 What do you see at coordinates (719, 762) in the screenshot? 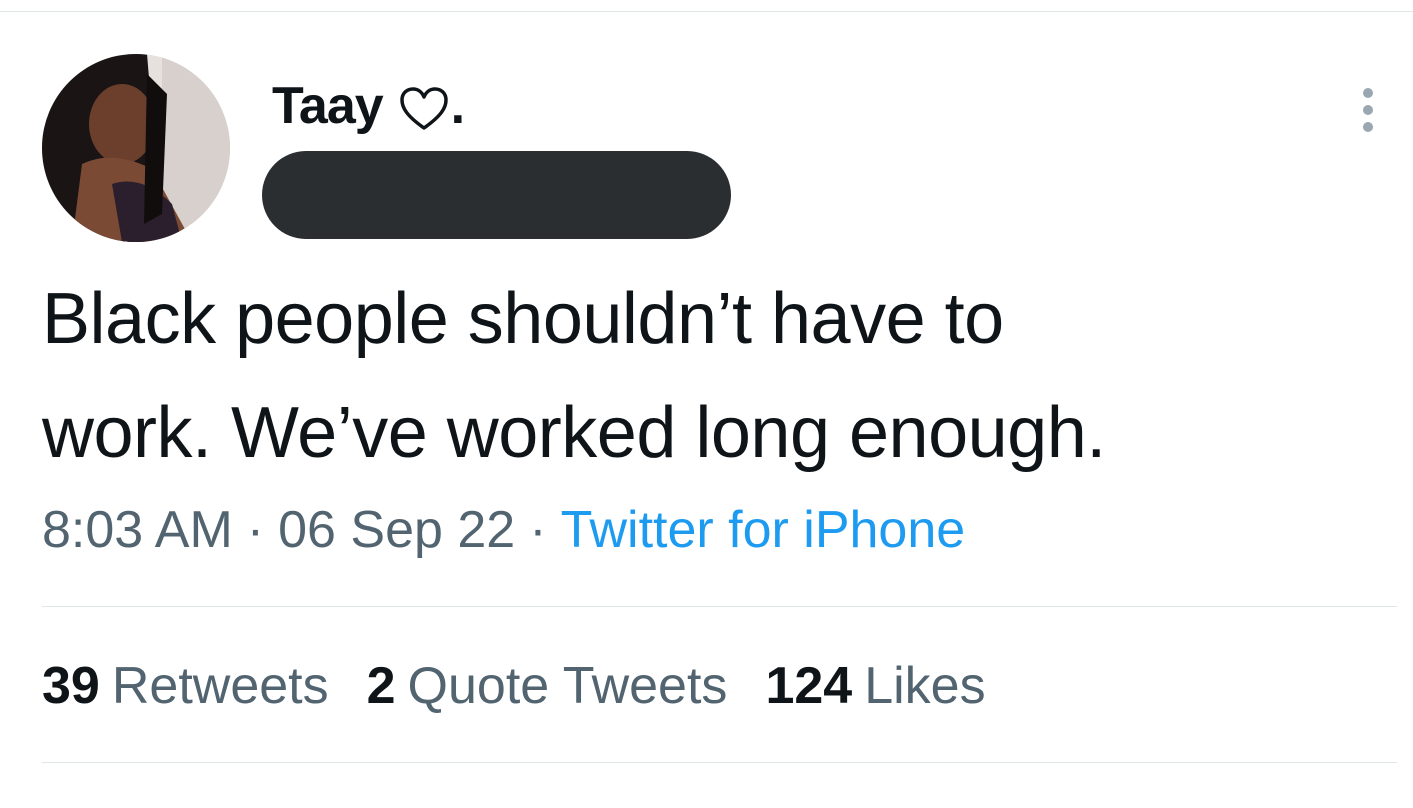
I see `stats-bottom-divider` at bounding box center [719, 762].